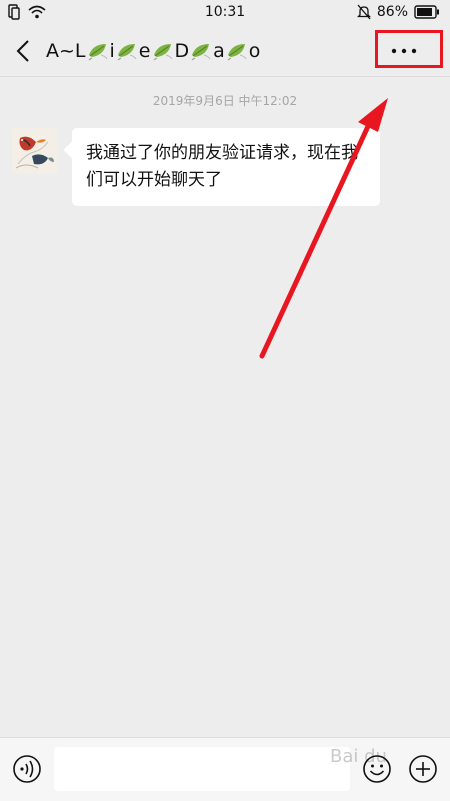 This screenshot has height=801, width=450. I want to click on emoji-icon, so click(377, 769).